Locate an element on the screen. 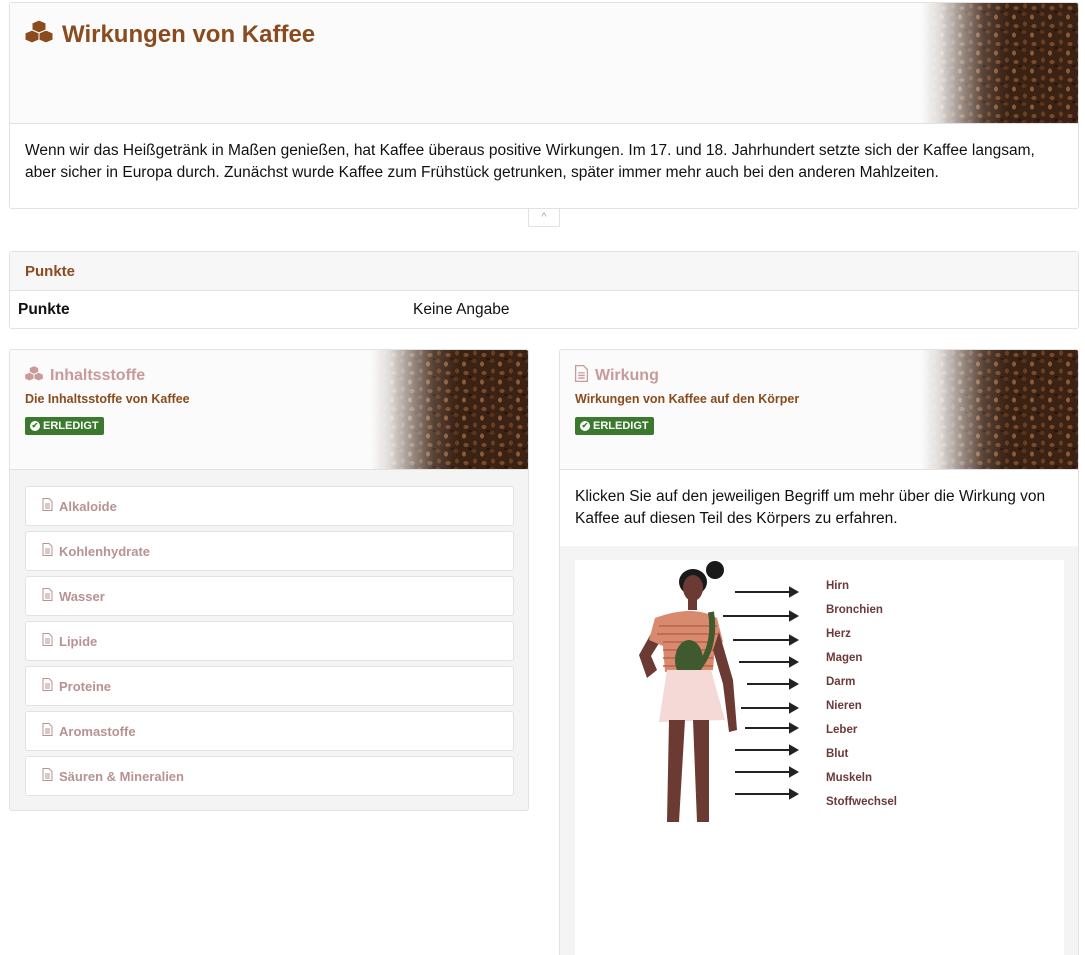 The width and height of the screenshot is (1085, 955). list-item-label: Alkaloide is located at coordinates (88, 506).